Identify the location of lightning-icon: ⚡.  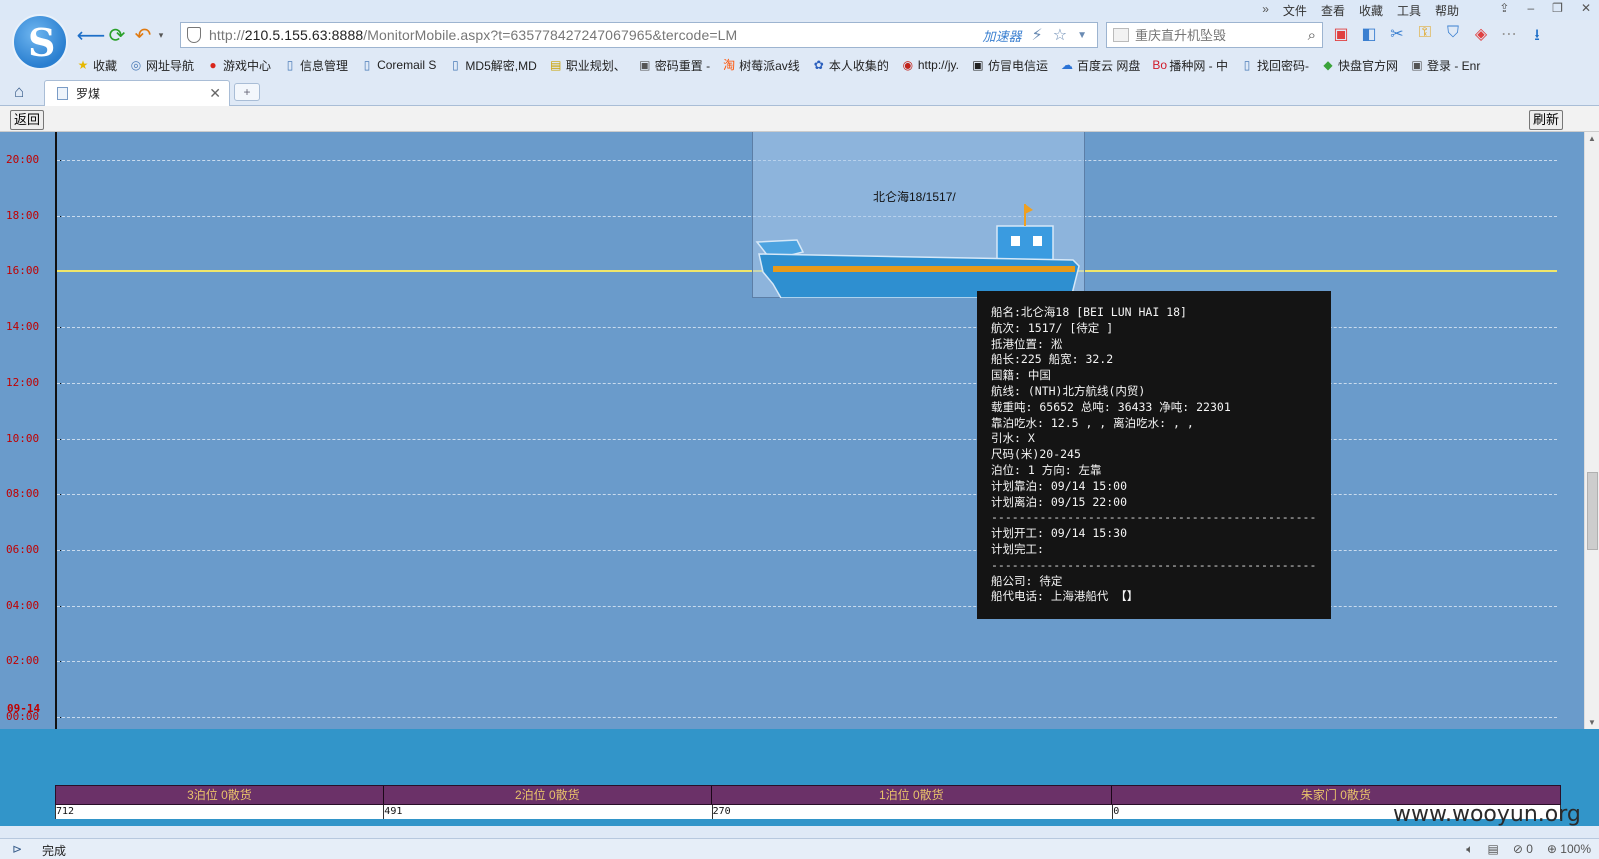
(1037, 35).